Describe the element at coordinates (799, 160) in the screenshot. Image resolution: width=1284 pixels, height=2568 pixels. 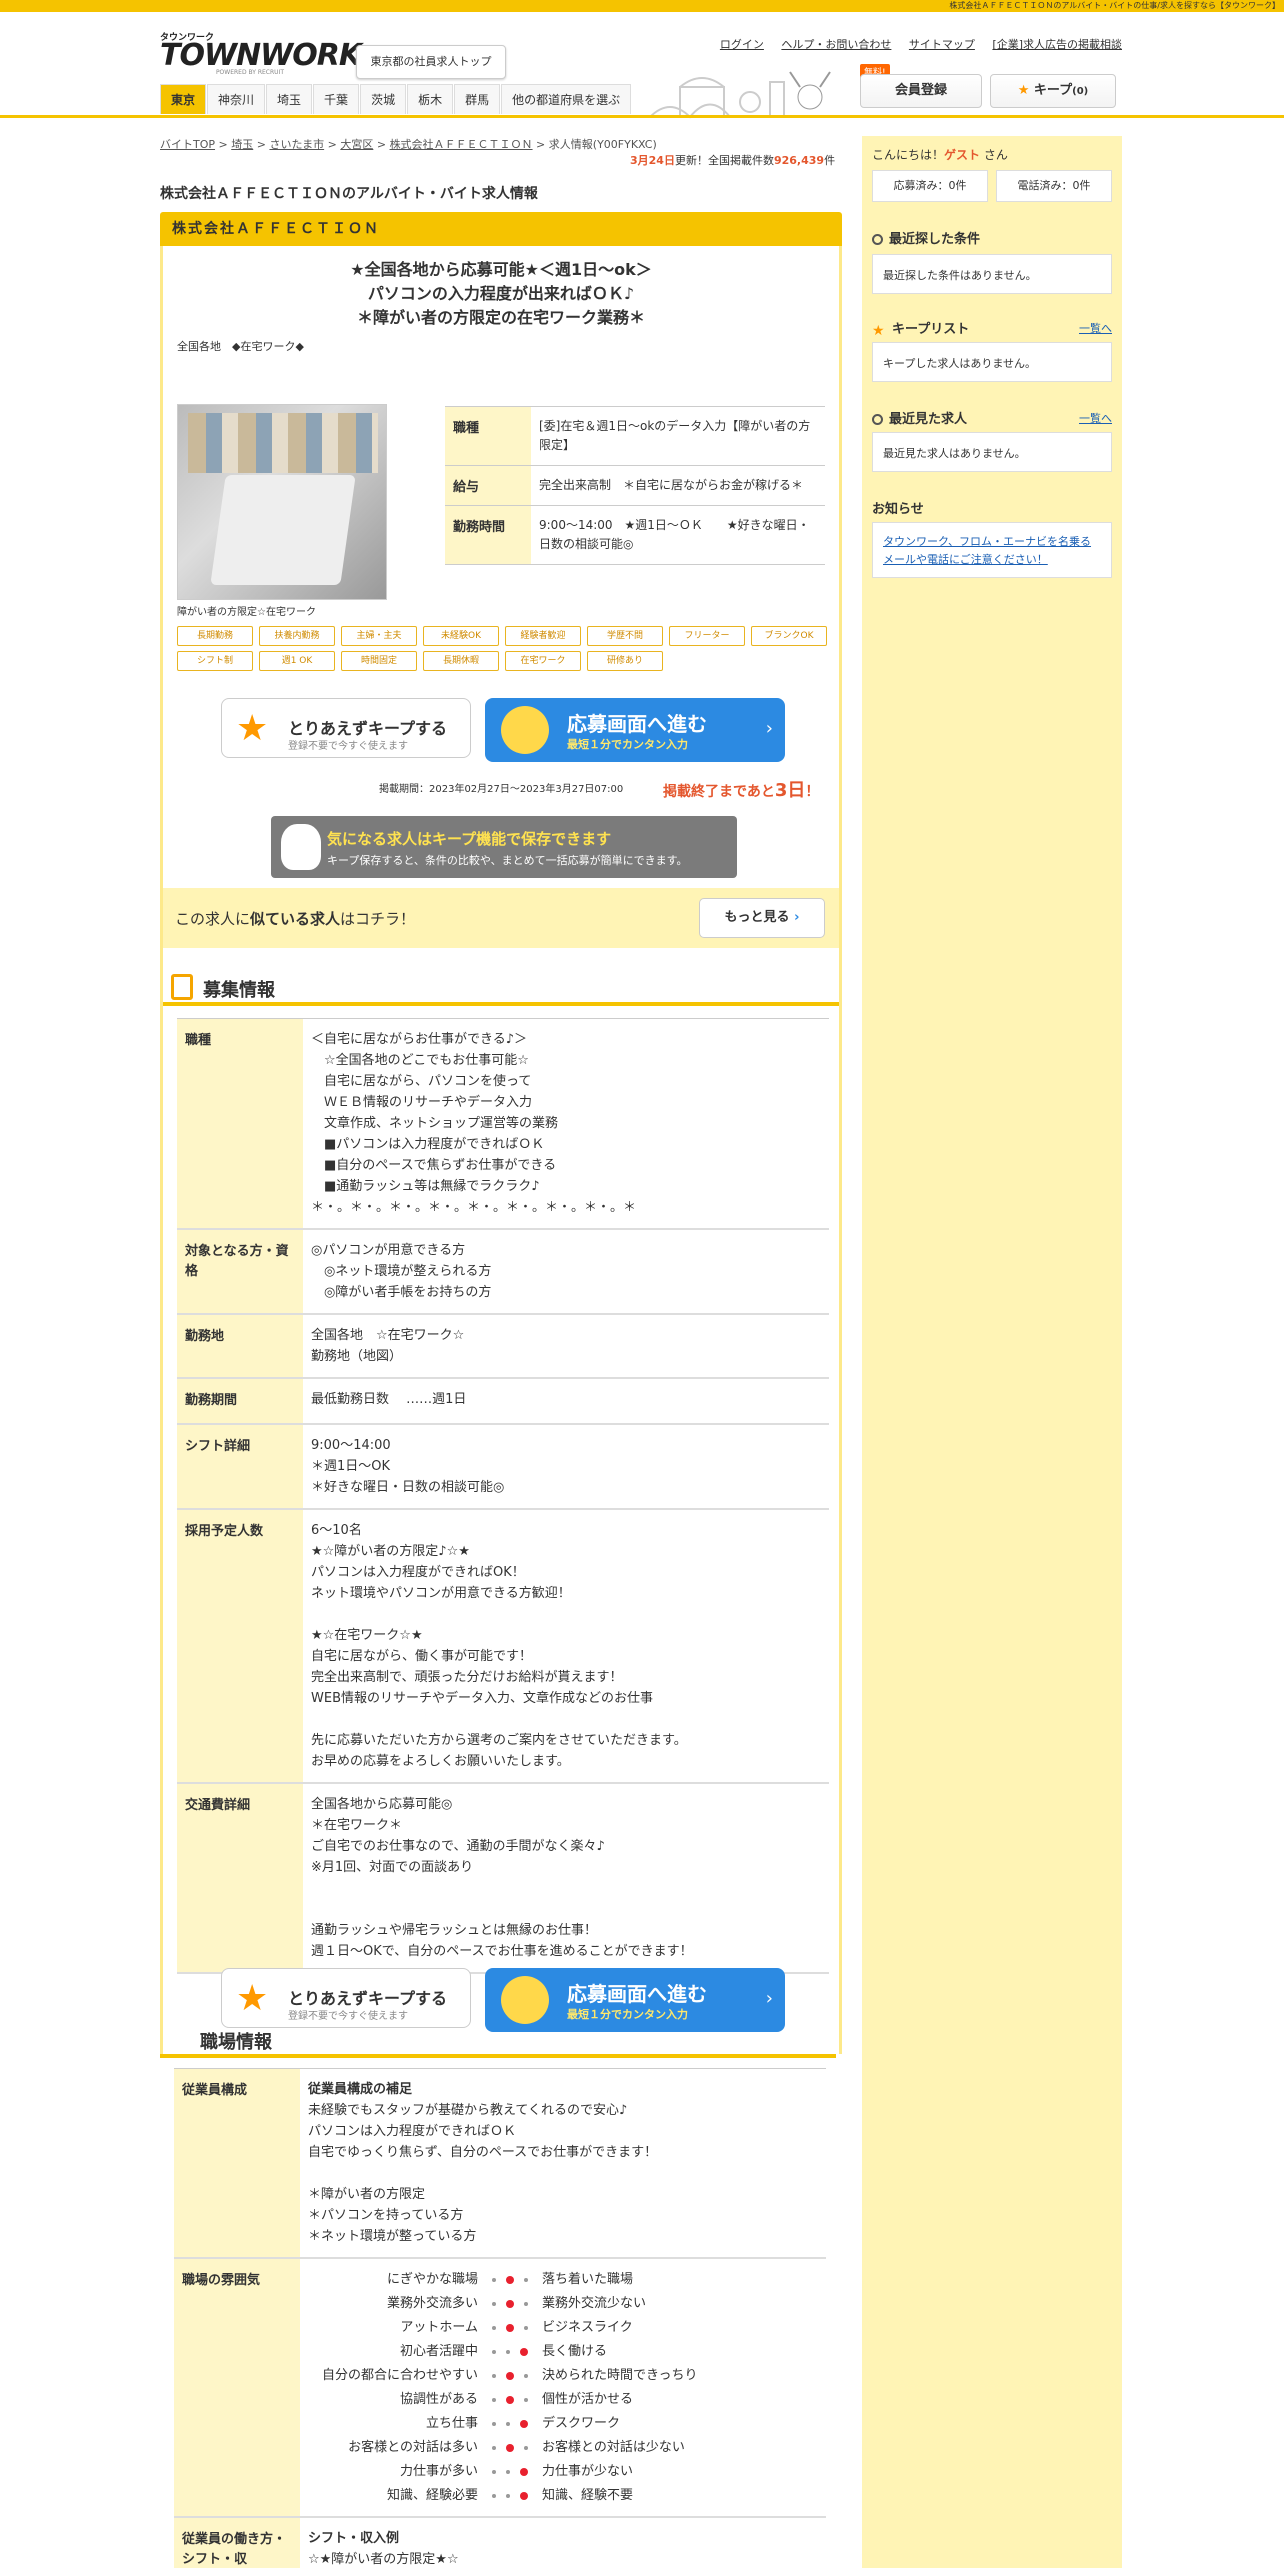
I see `total-count: 926,439` at that location.